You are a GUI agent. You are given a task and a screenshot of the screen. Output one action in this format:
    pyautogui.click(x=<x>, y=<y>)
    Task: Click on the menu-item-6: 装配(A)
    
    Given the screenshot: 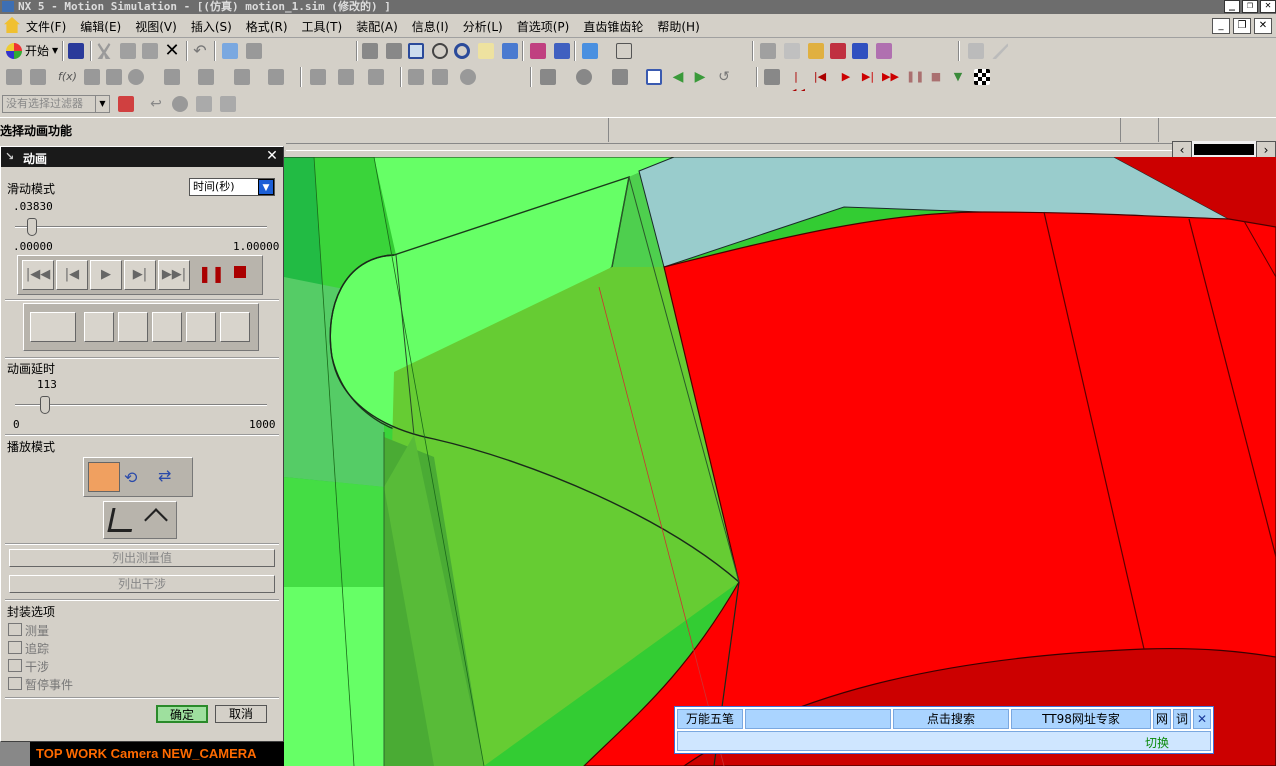 What is the action you would take?
    pyautogui.click(x=377, y=26)
    